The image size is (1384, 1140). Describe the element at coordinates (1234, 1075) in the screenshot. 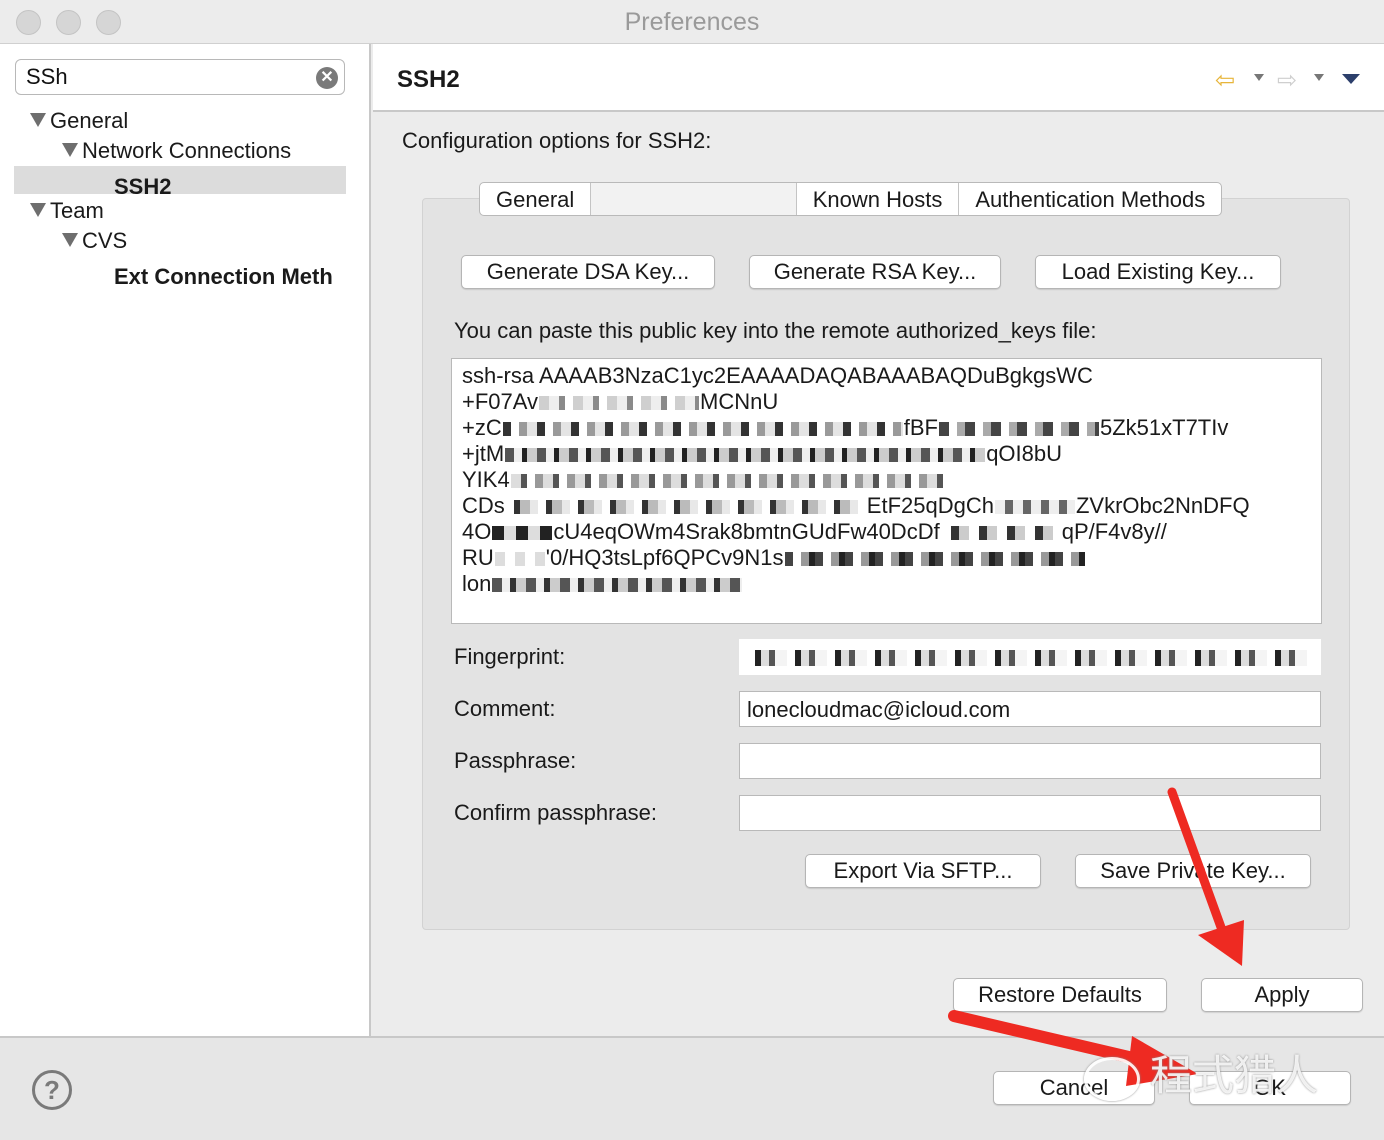

I see `watermark-text: 程式猎人` at that location.